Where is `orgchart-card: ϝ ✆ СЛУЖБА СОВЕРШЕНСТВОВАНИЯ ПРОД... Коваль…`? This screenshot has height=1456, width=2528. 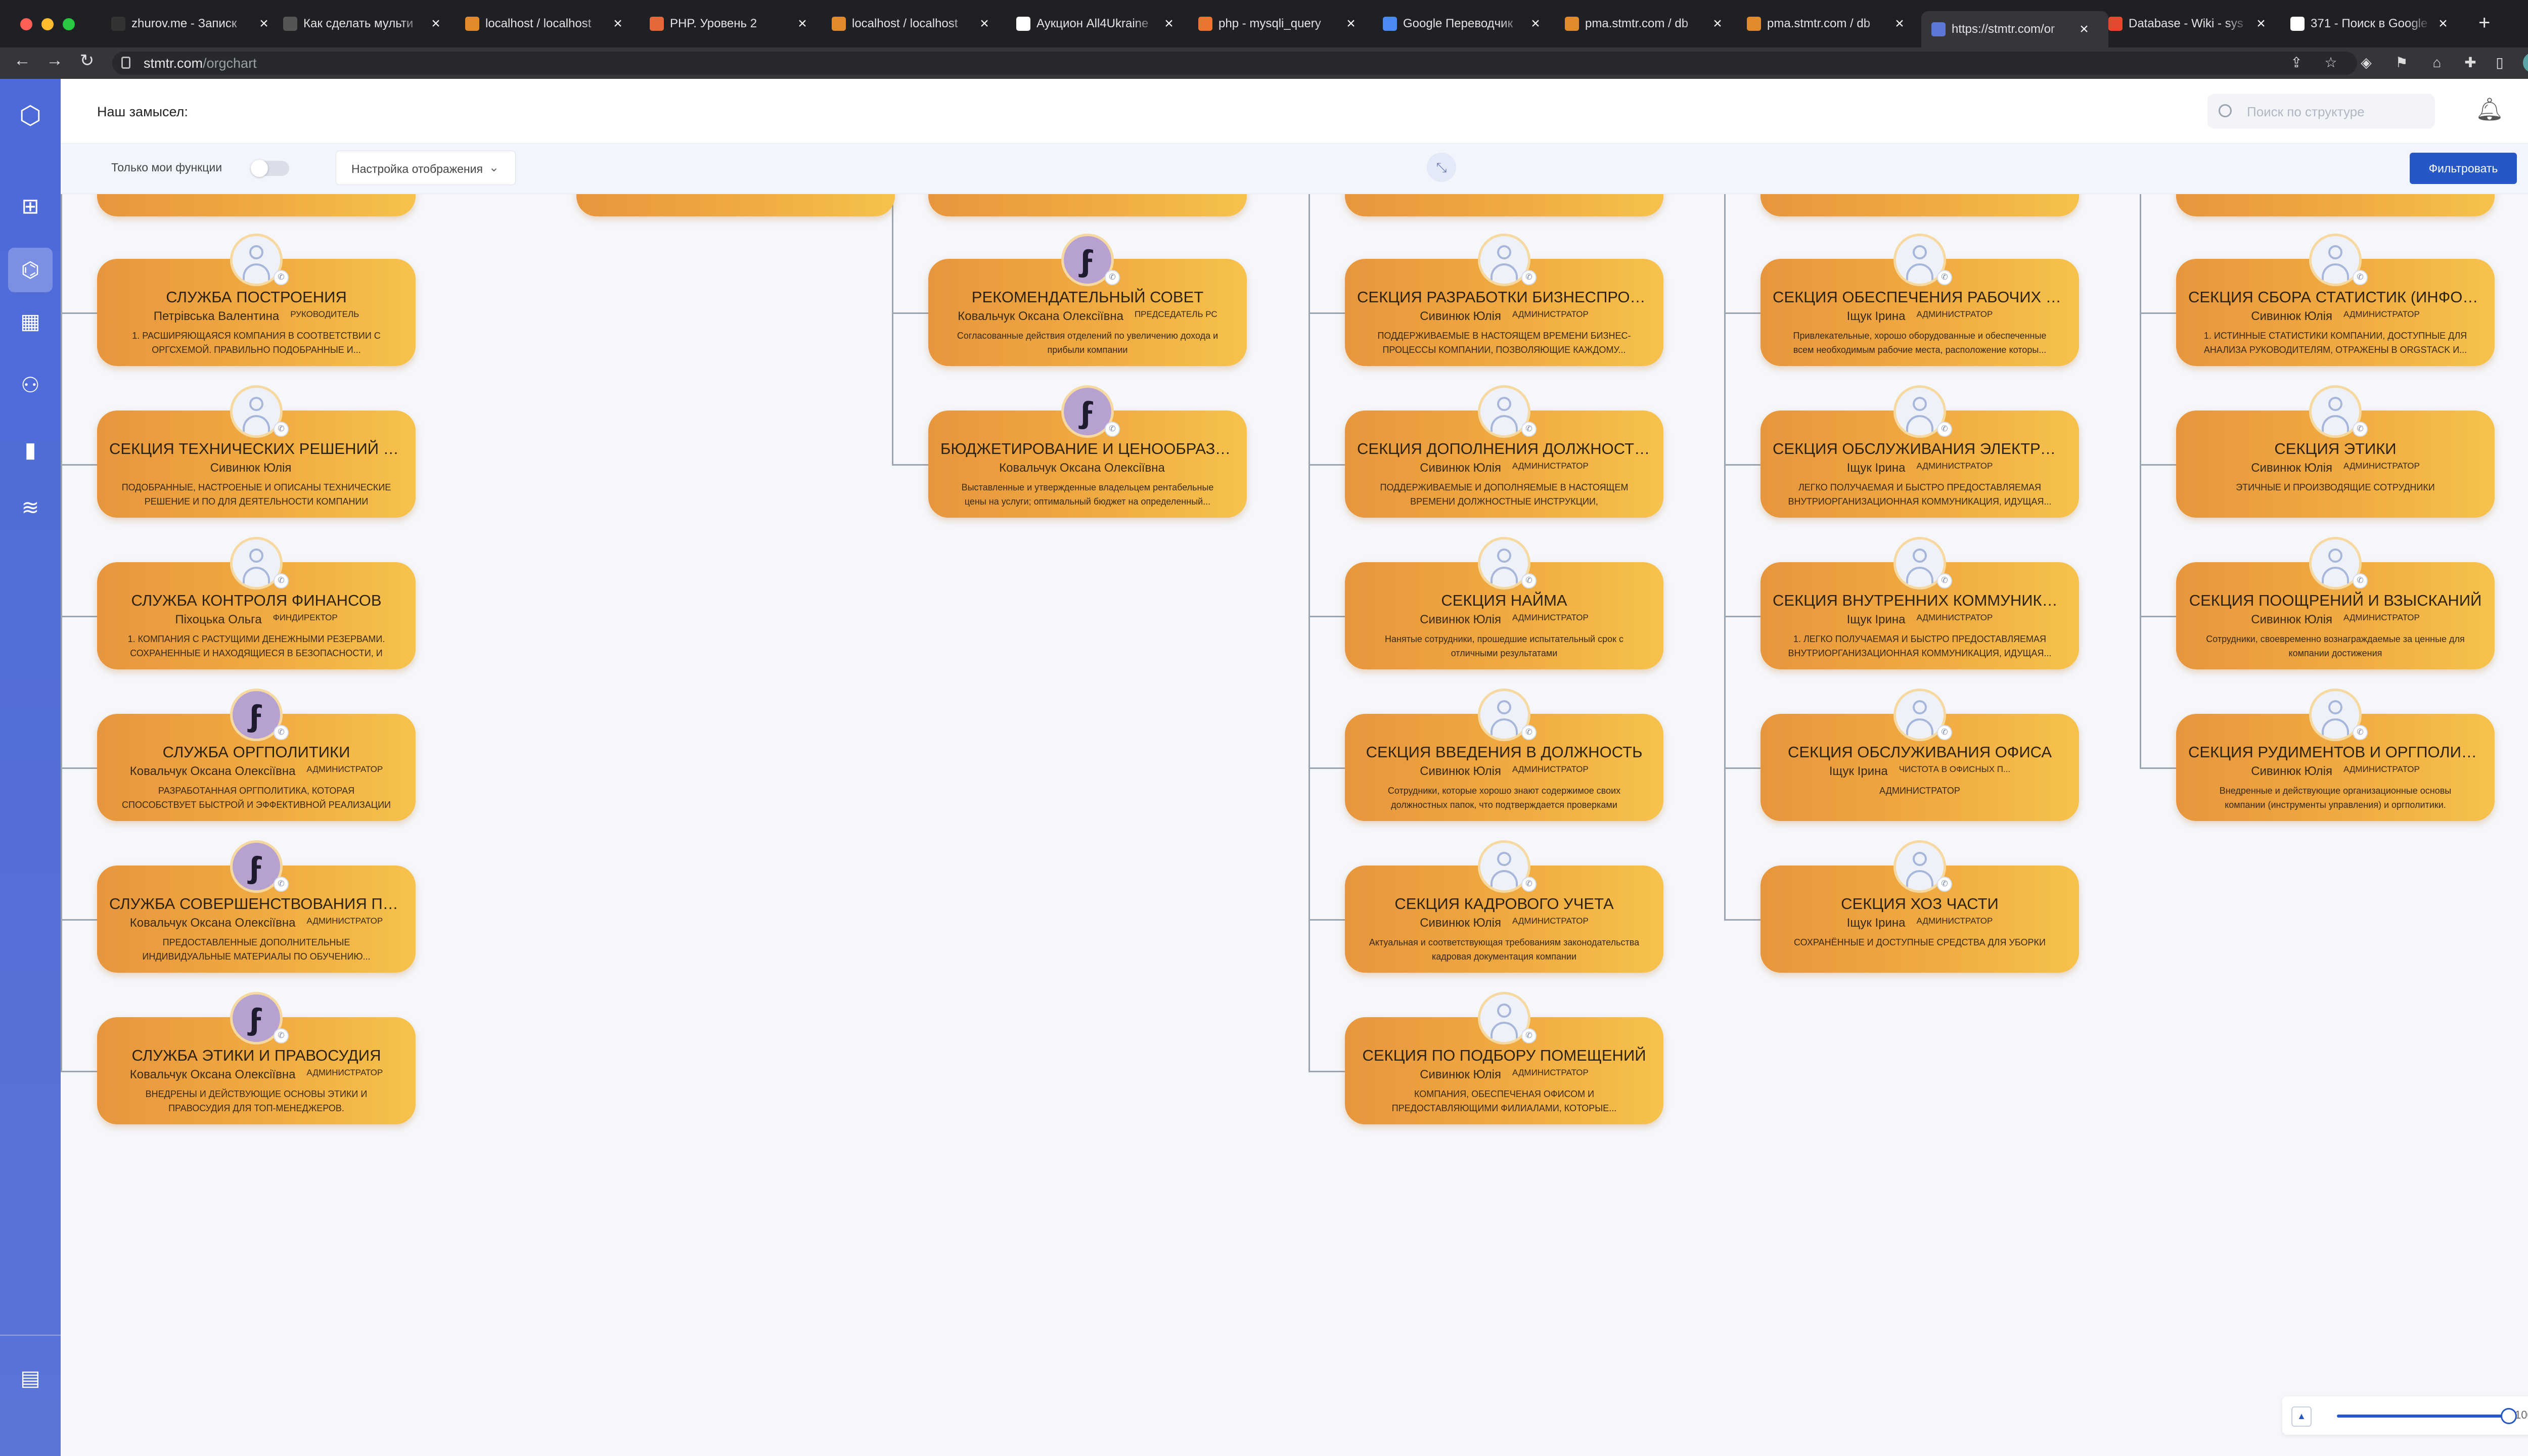 orgchart-card: ϝ ✆ СЛУЖБА СОВЕРШЕНСТВОВАНИЯ ПРОД... Коваль… is located at coordinates (257, 906).